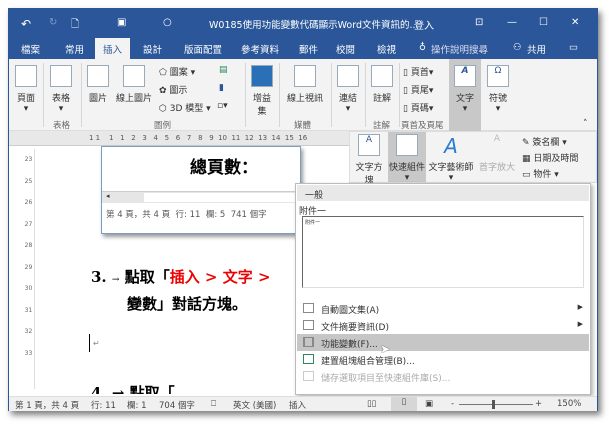 Image resolution: width=609 pixels, height=426 pixels. I want to click on store-icon, so click(262, 76).